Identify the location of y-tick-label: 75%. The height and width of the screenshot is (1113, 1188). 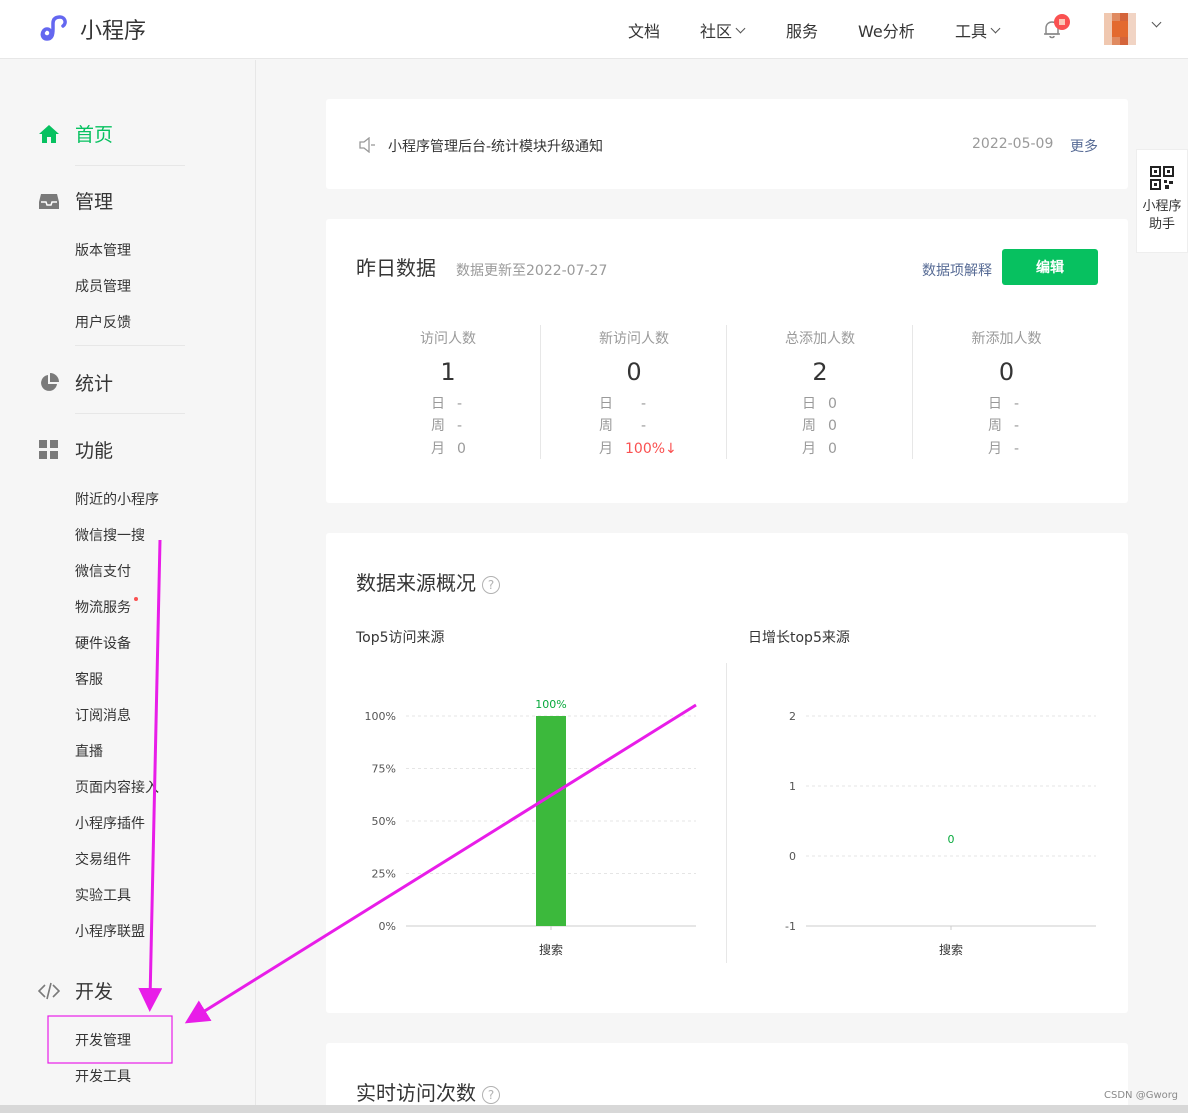
(384, 769).